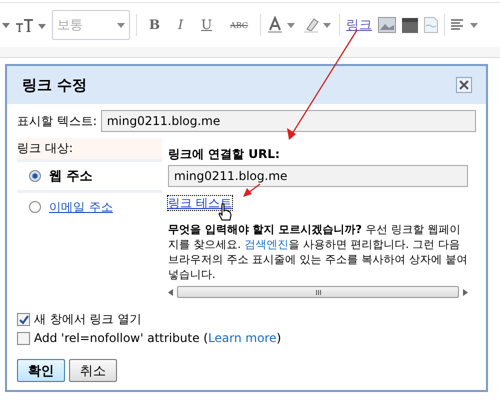  Describe the element at coordinates (318, 252) in the screenshot. I see `help-paragraph: 무엇을 입력해야 할지 모르시겠습니까? 우선 링크할 웹페이지를 찾으세요. 검색엔진을 사용하면 편리합니다. 그런 다음 브라우저의 주소 표시줄에 있는 주소를 복사하여 상자에 붙여넣습니다.` at that location.